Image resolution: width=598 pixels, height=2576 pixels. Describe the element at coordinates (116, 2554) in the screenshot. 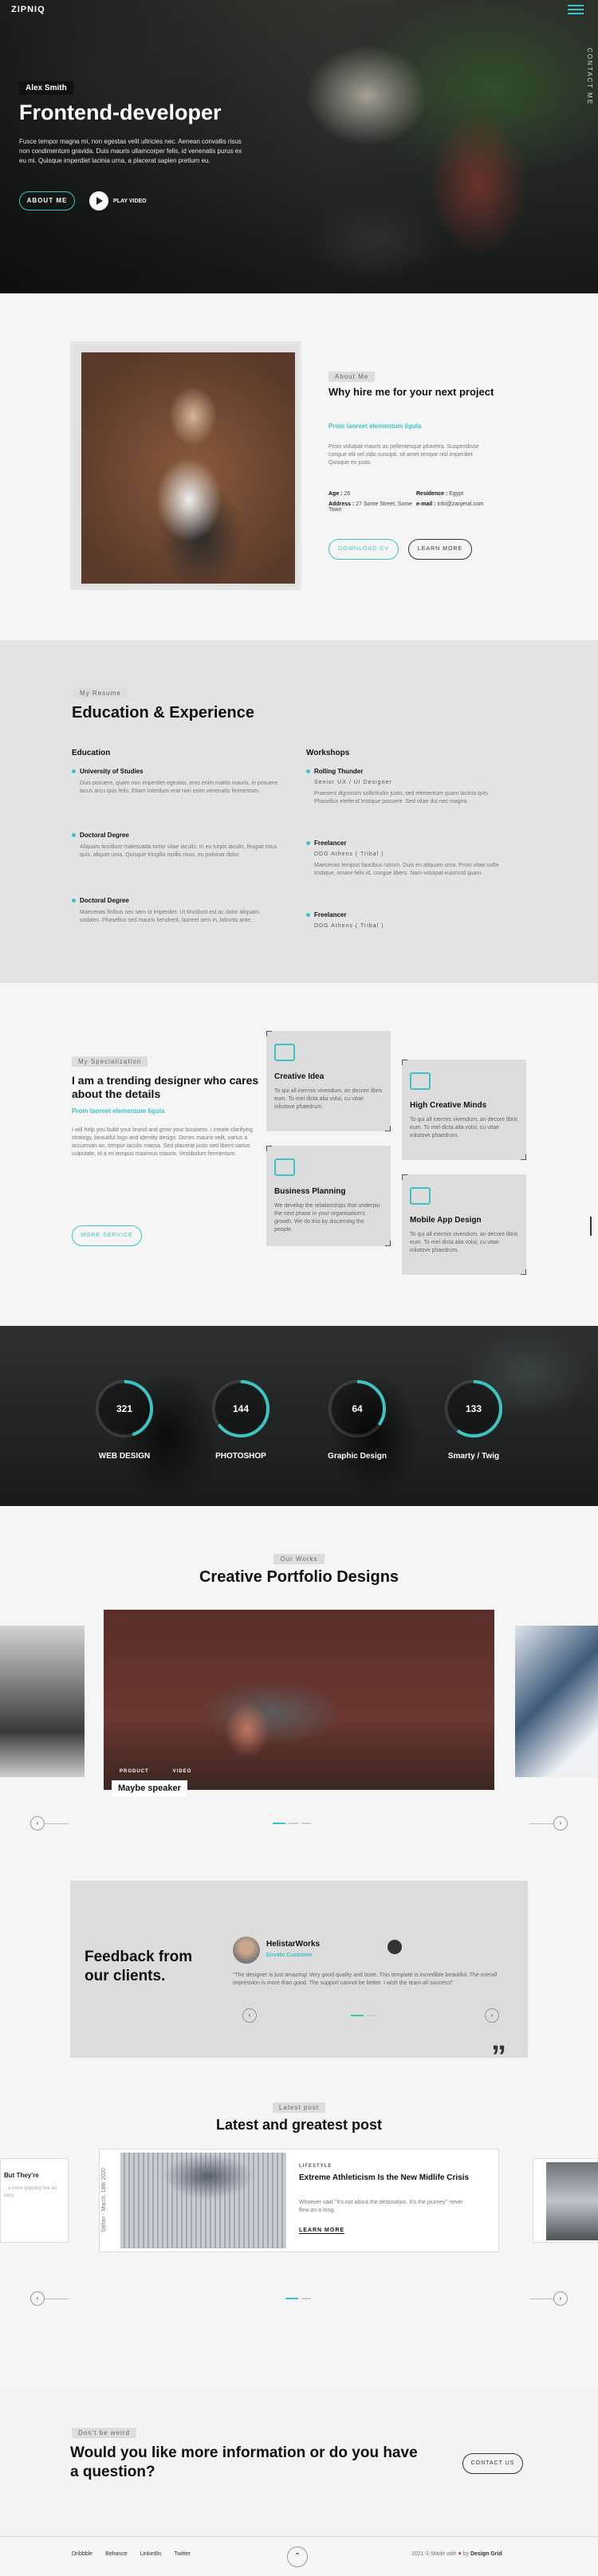

I see `footer-link-behance: Behance` at that location.